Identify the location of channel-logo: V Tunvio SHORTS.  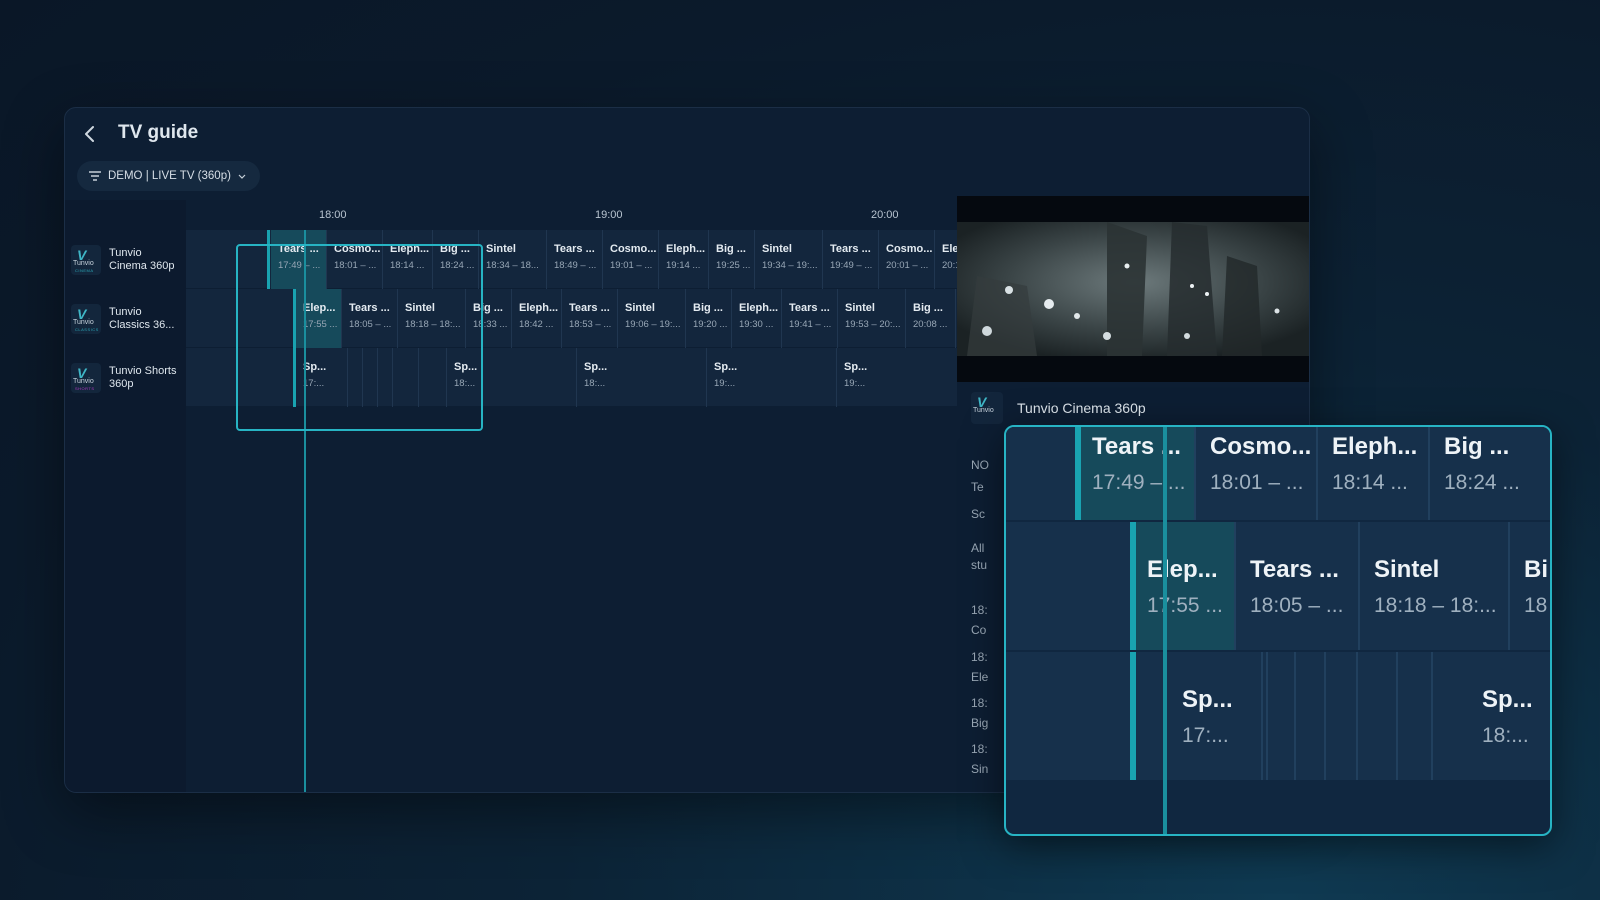
(86, 378).